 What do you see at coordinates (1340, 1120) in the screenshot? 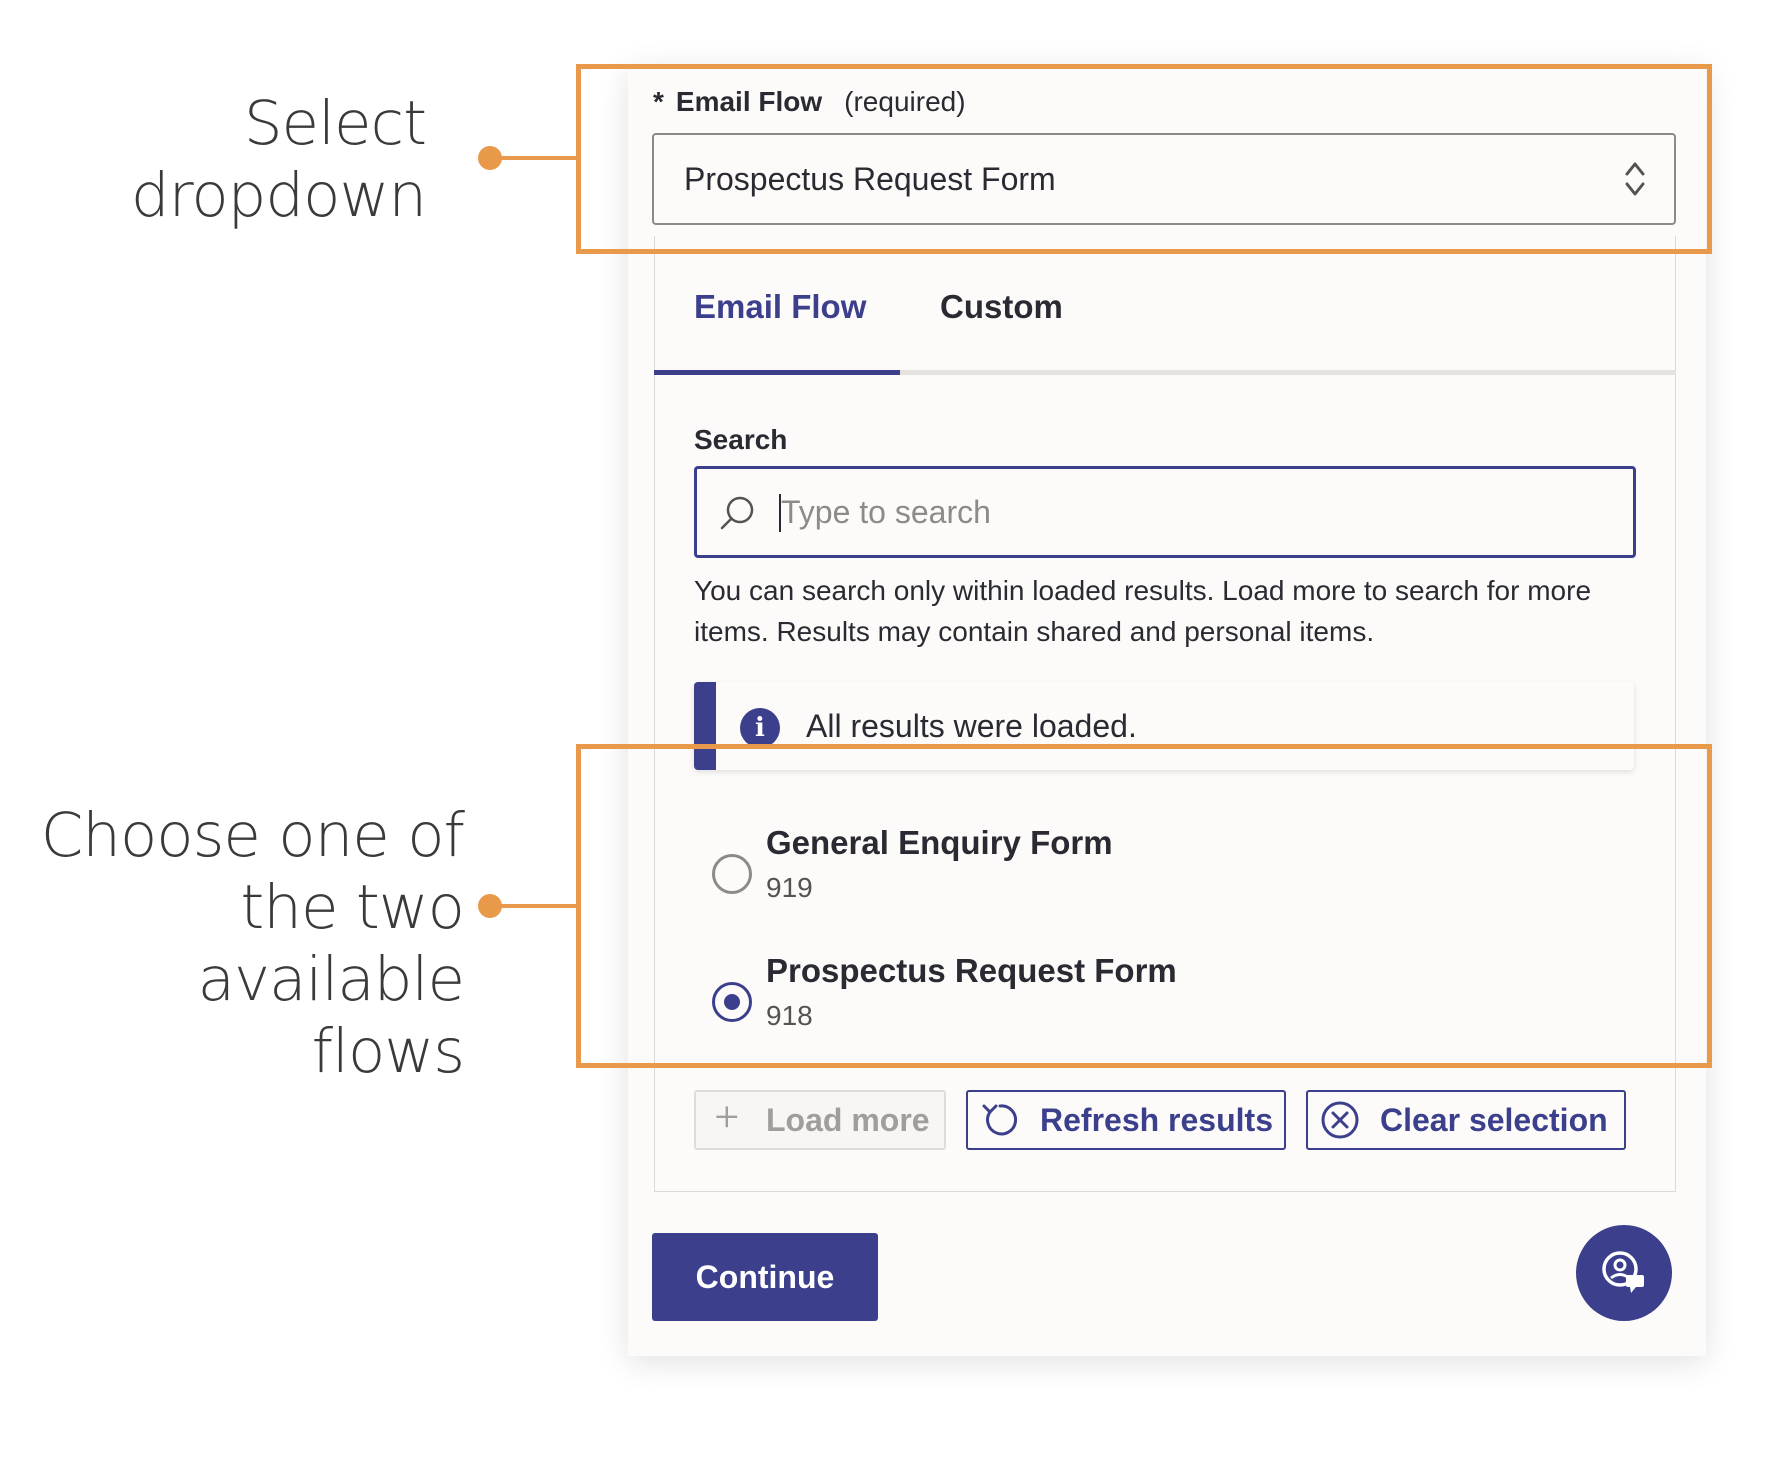
I see `clear-circle-icon` at bounding box center [1340, 1120].